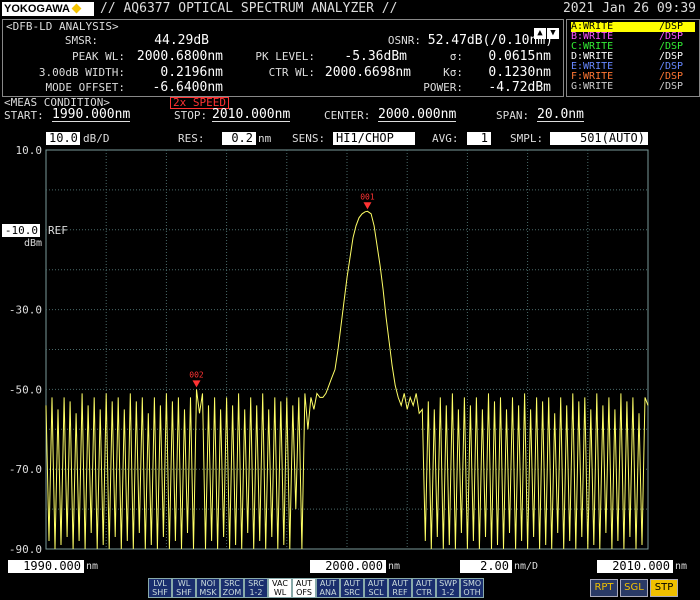 This screenshot has height=600, width=700. Describe the element at coordinates (526, 566) in the screenshot. I see `x-div-unit: nm/D` at that location.